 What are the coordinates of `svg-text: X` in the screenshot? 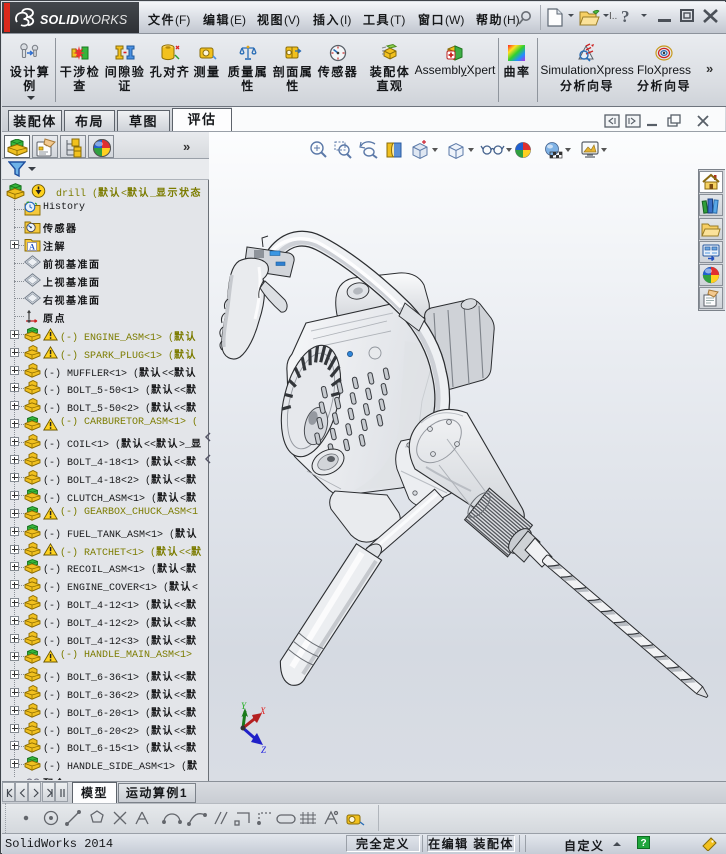 It's located at (262, 711).